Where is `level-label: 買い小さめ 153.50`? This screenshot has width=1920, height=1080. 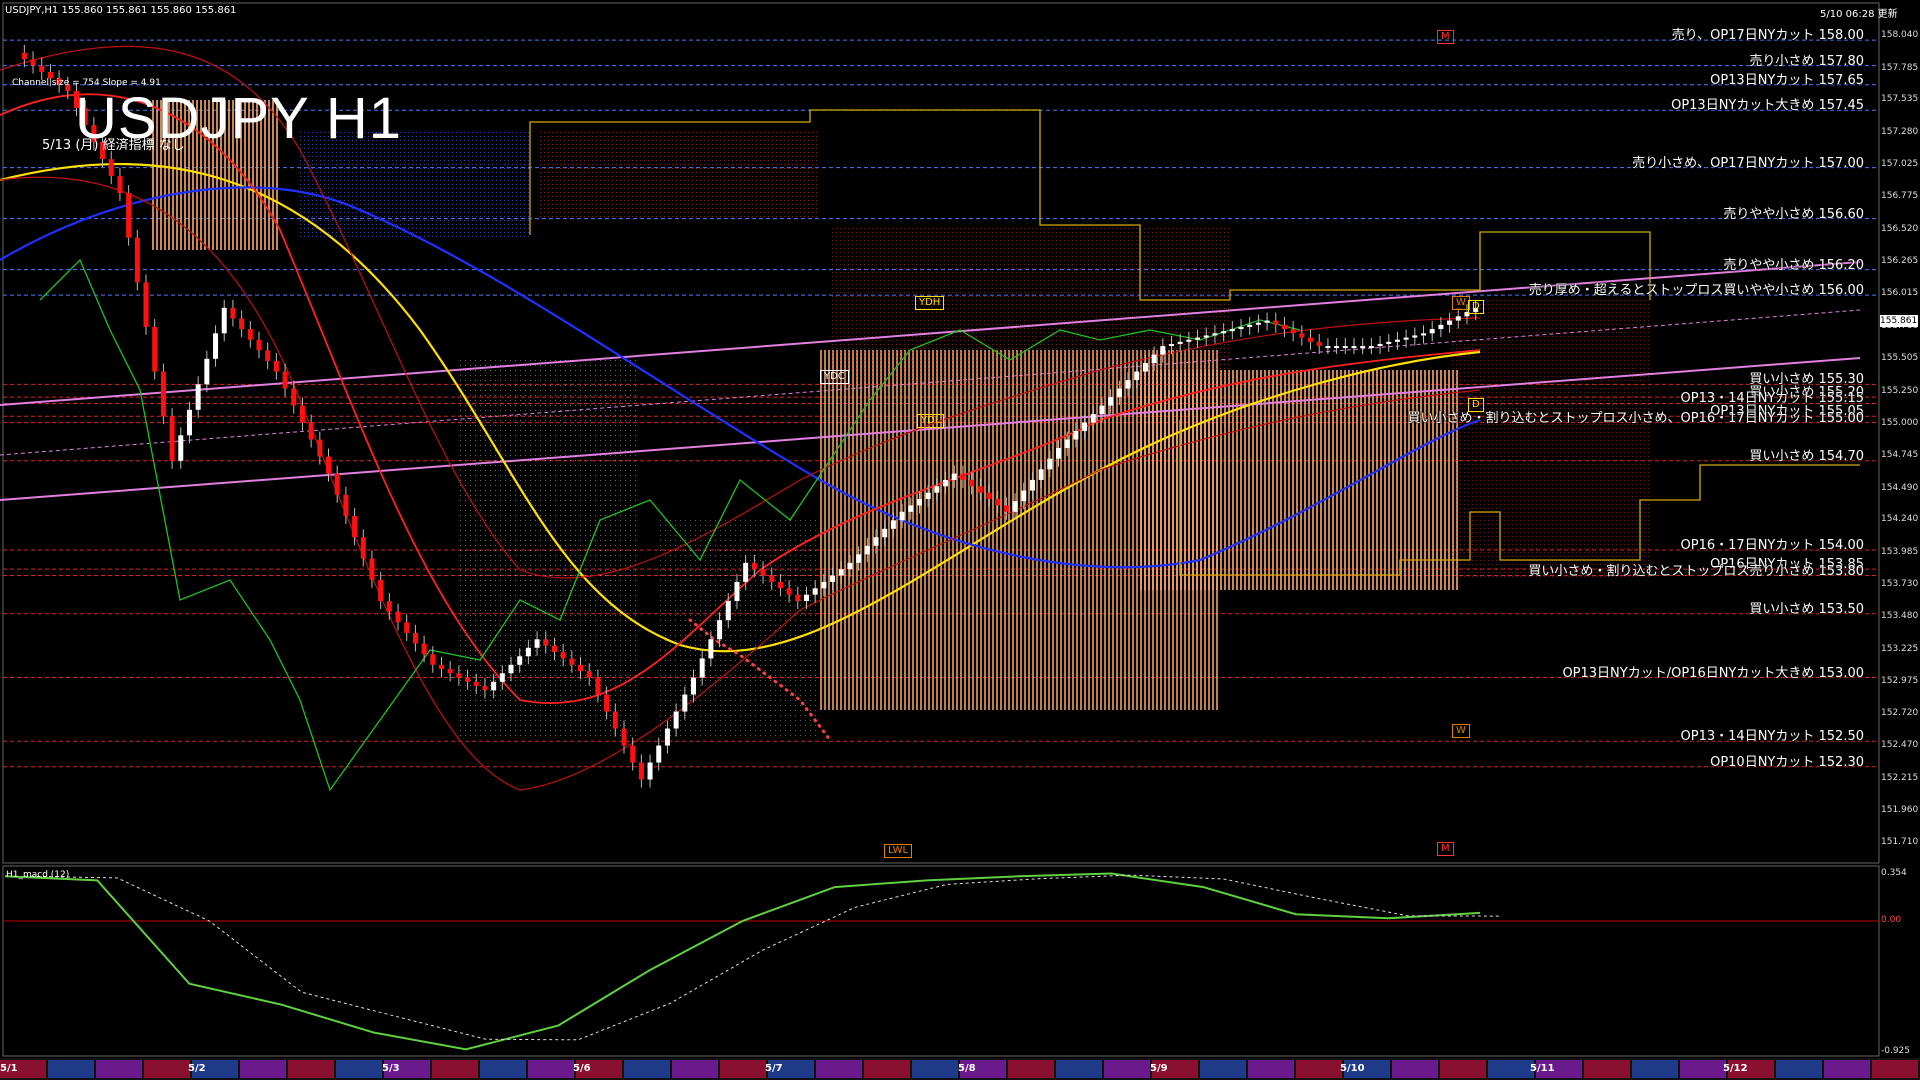
level-label: 買い小さめ 153.50 is located at coordinates (1806, 609).